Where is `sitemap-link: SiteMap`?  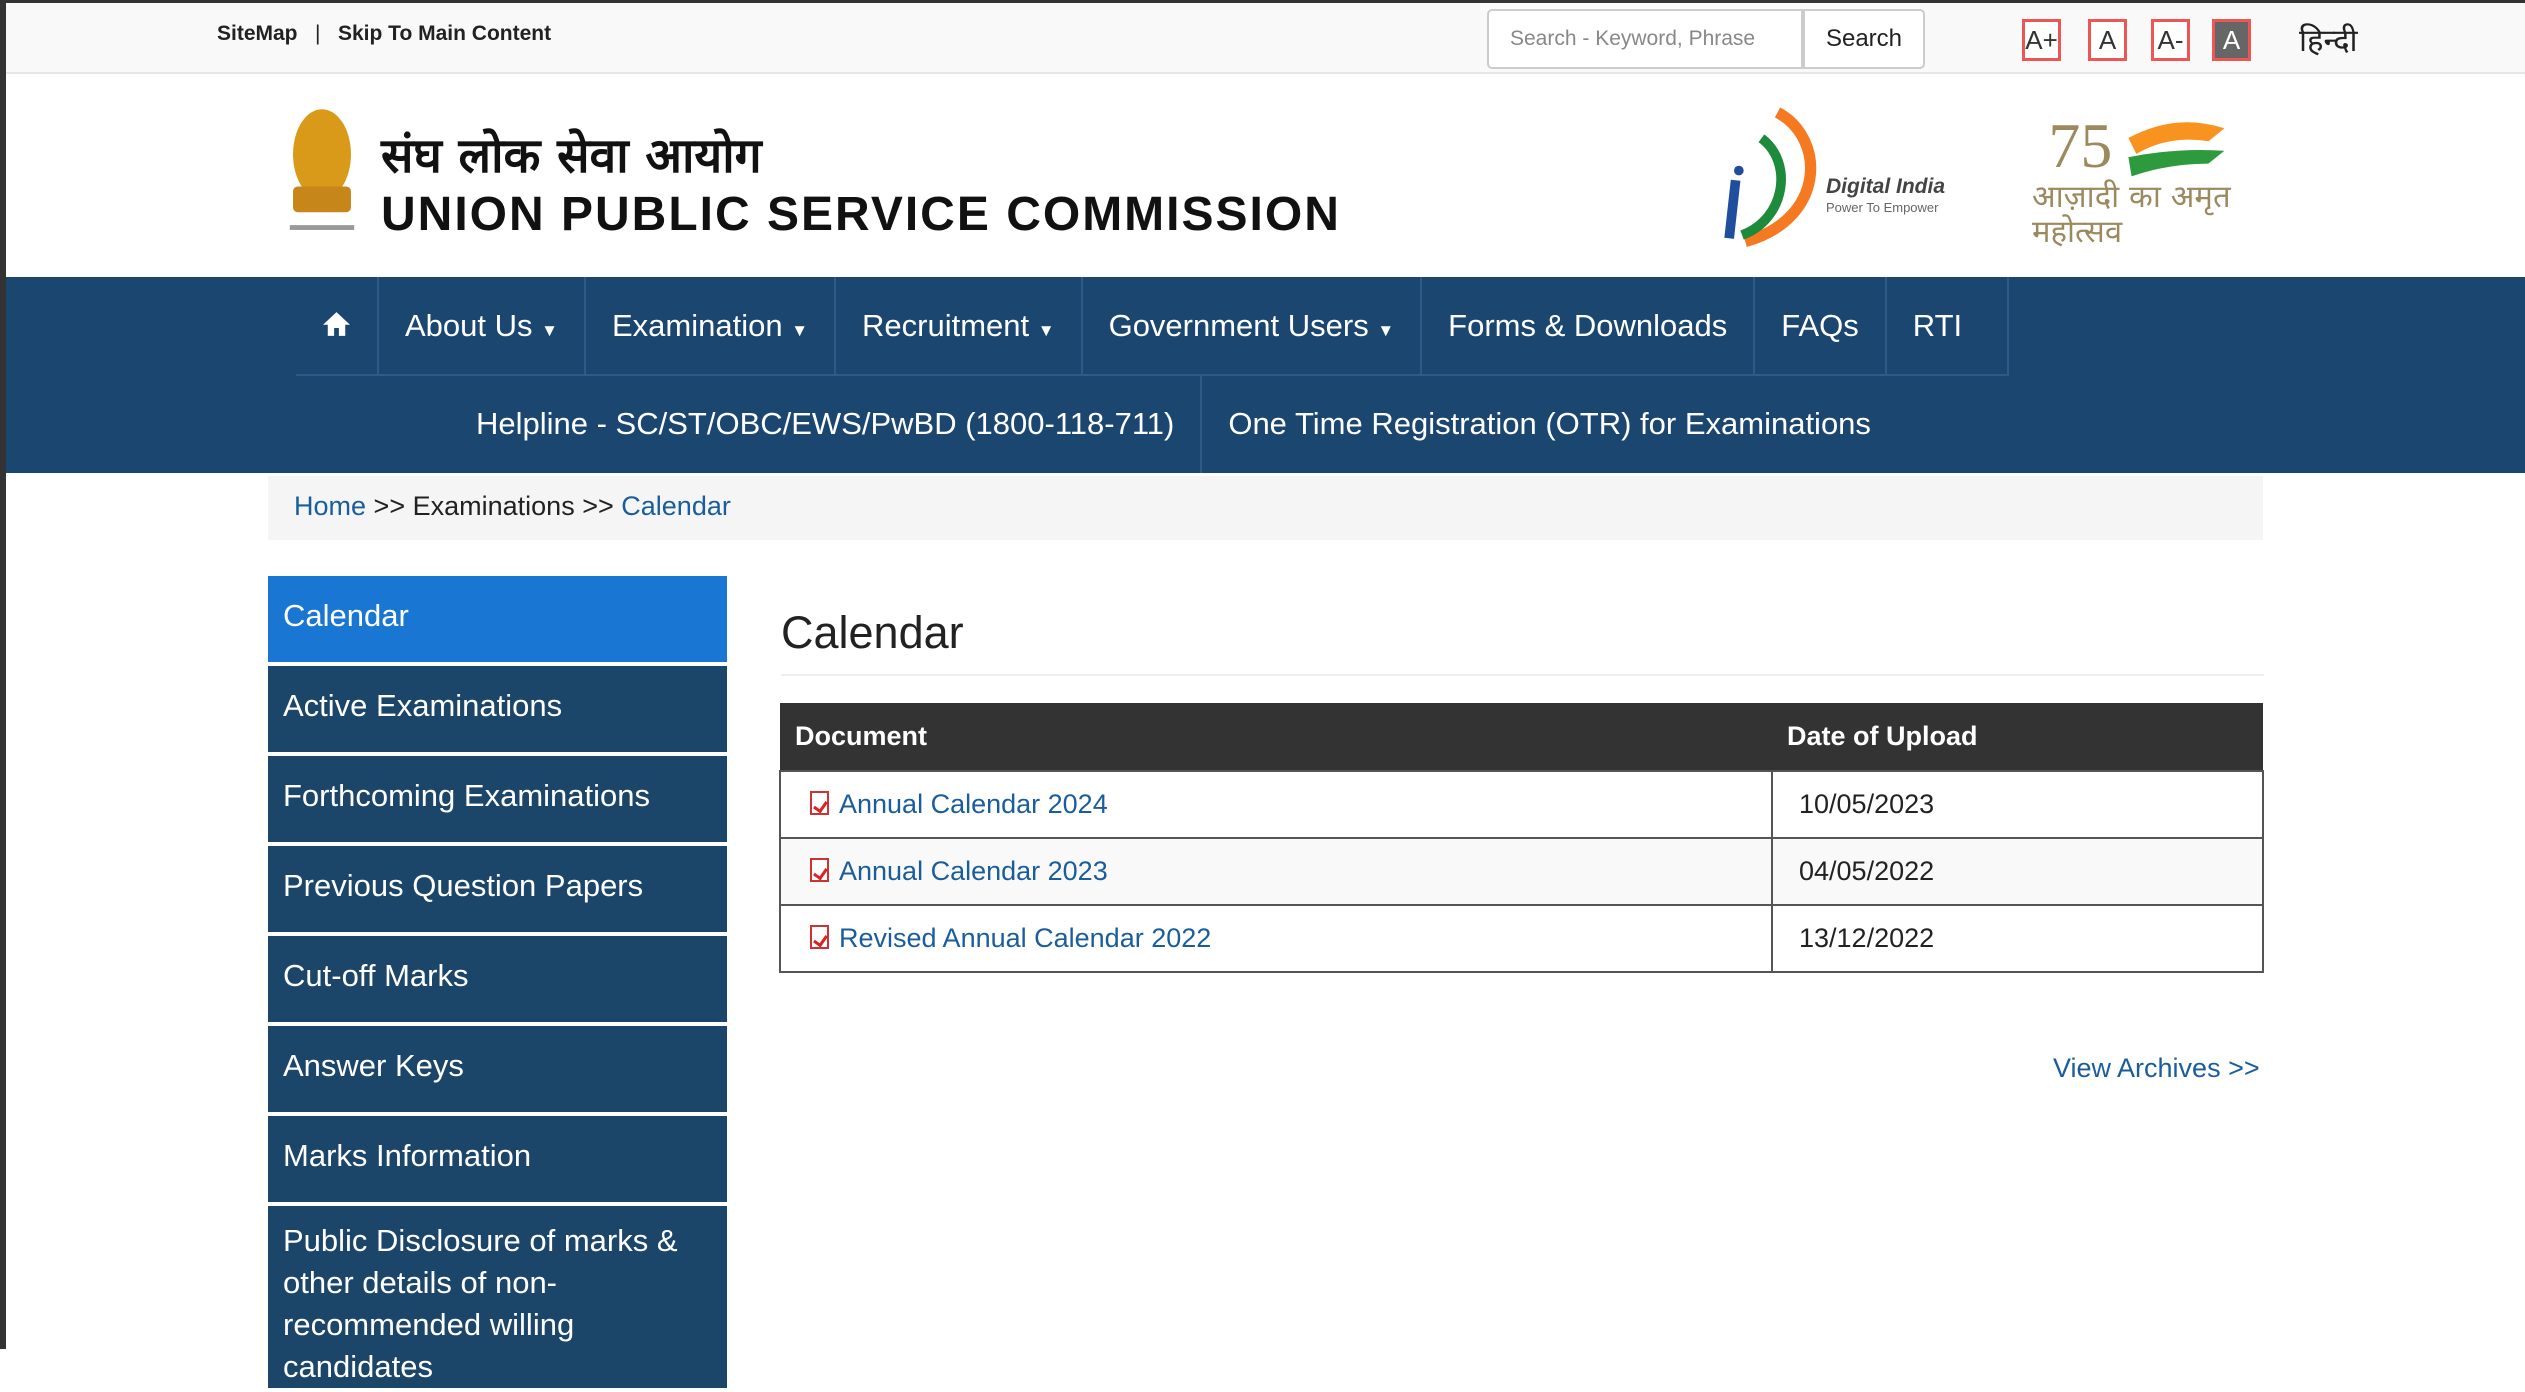 sitemap-link: SiteMap is located at coordinates (257, 34).